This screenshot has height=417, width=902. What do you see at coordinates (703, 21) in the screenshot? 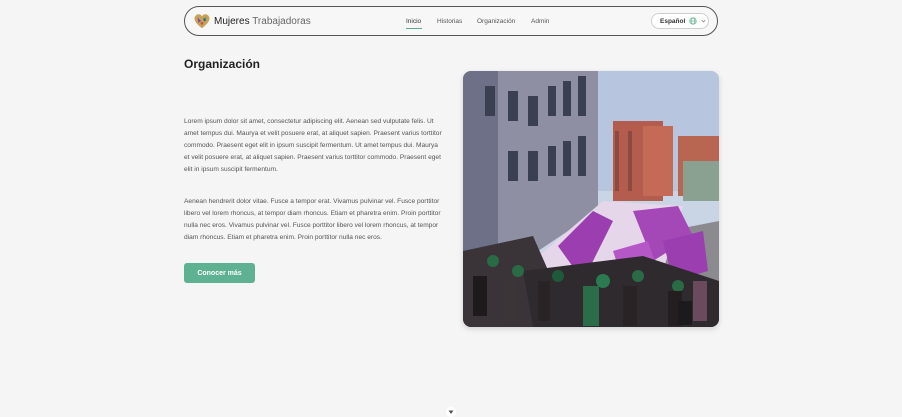
I see `chevron-down-icon` at bounding box center [703, 21].